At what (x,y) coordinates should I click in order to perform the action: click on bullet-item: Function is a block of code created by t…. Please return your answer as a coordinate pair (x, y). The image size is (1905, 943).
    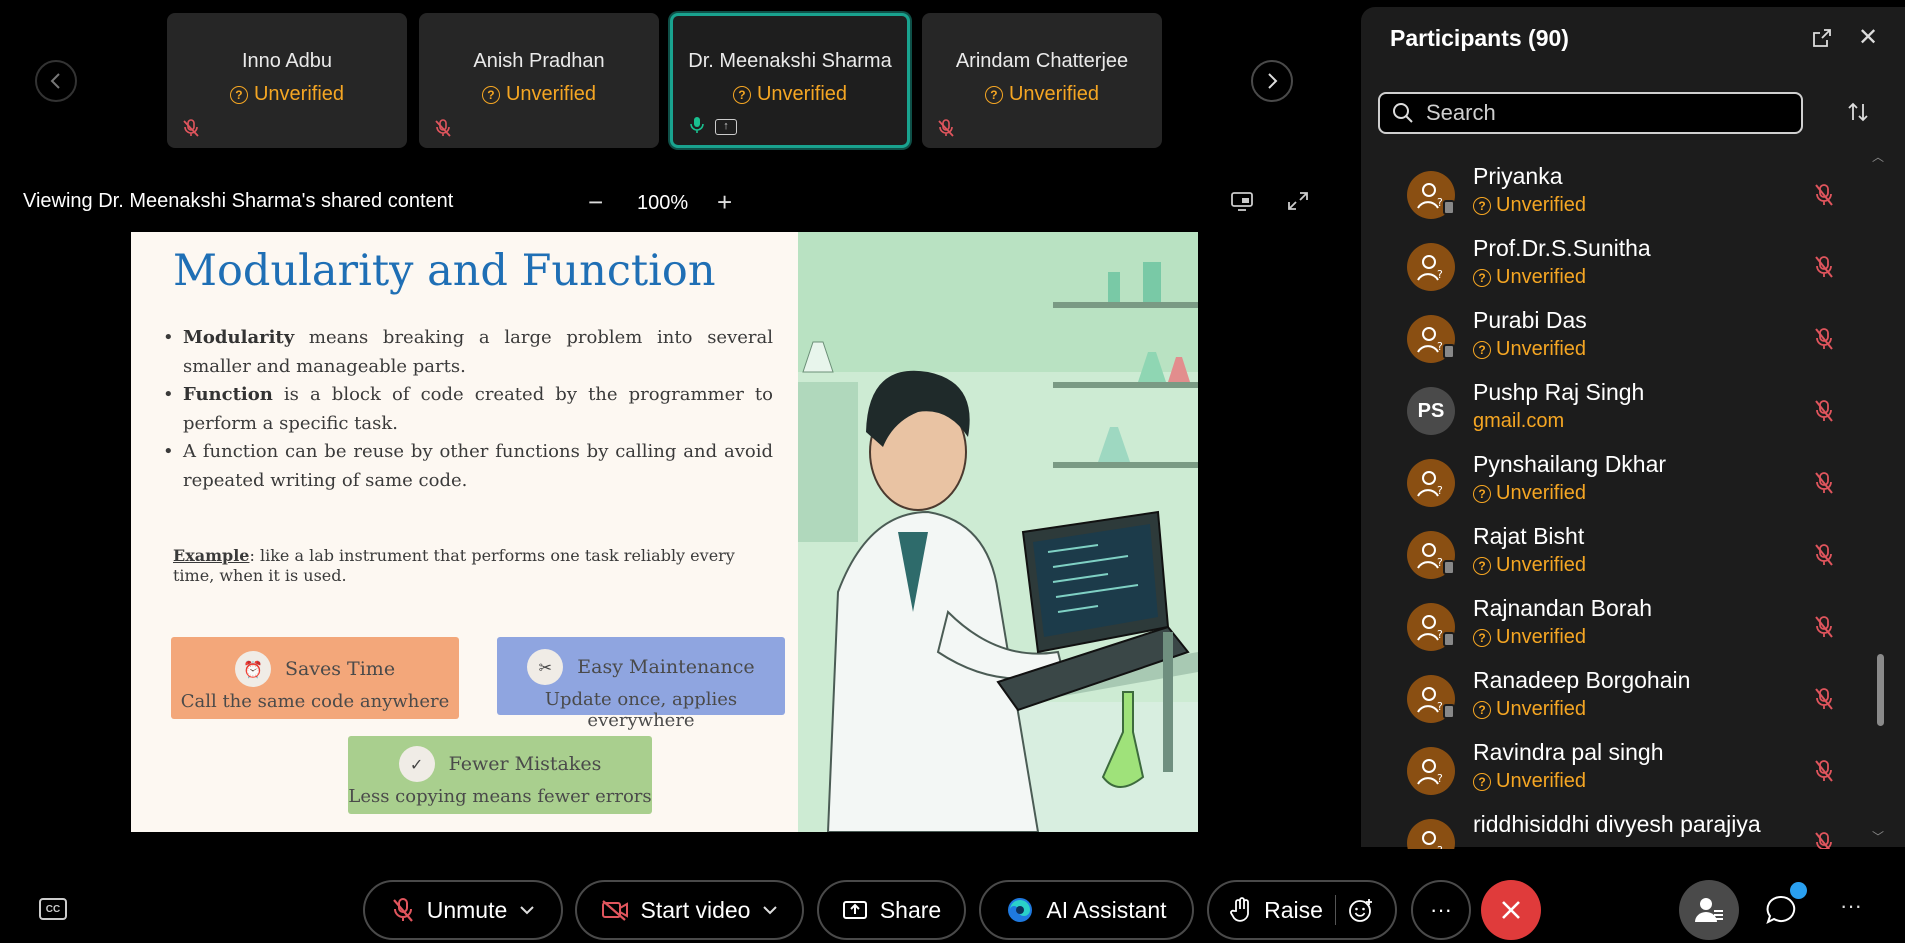
    Looking at the image, I should click on (468, 409).